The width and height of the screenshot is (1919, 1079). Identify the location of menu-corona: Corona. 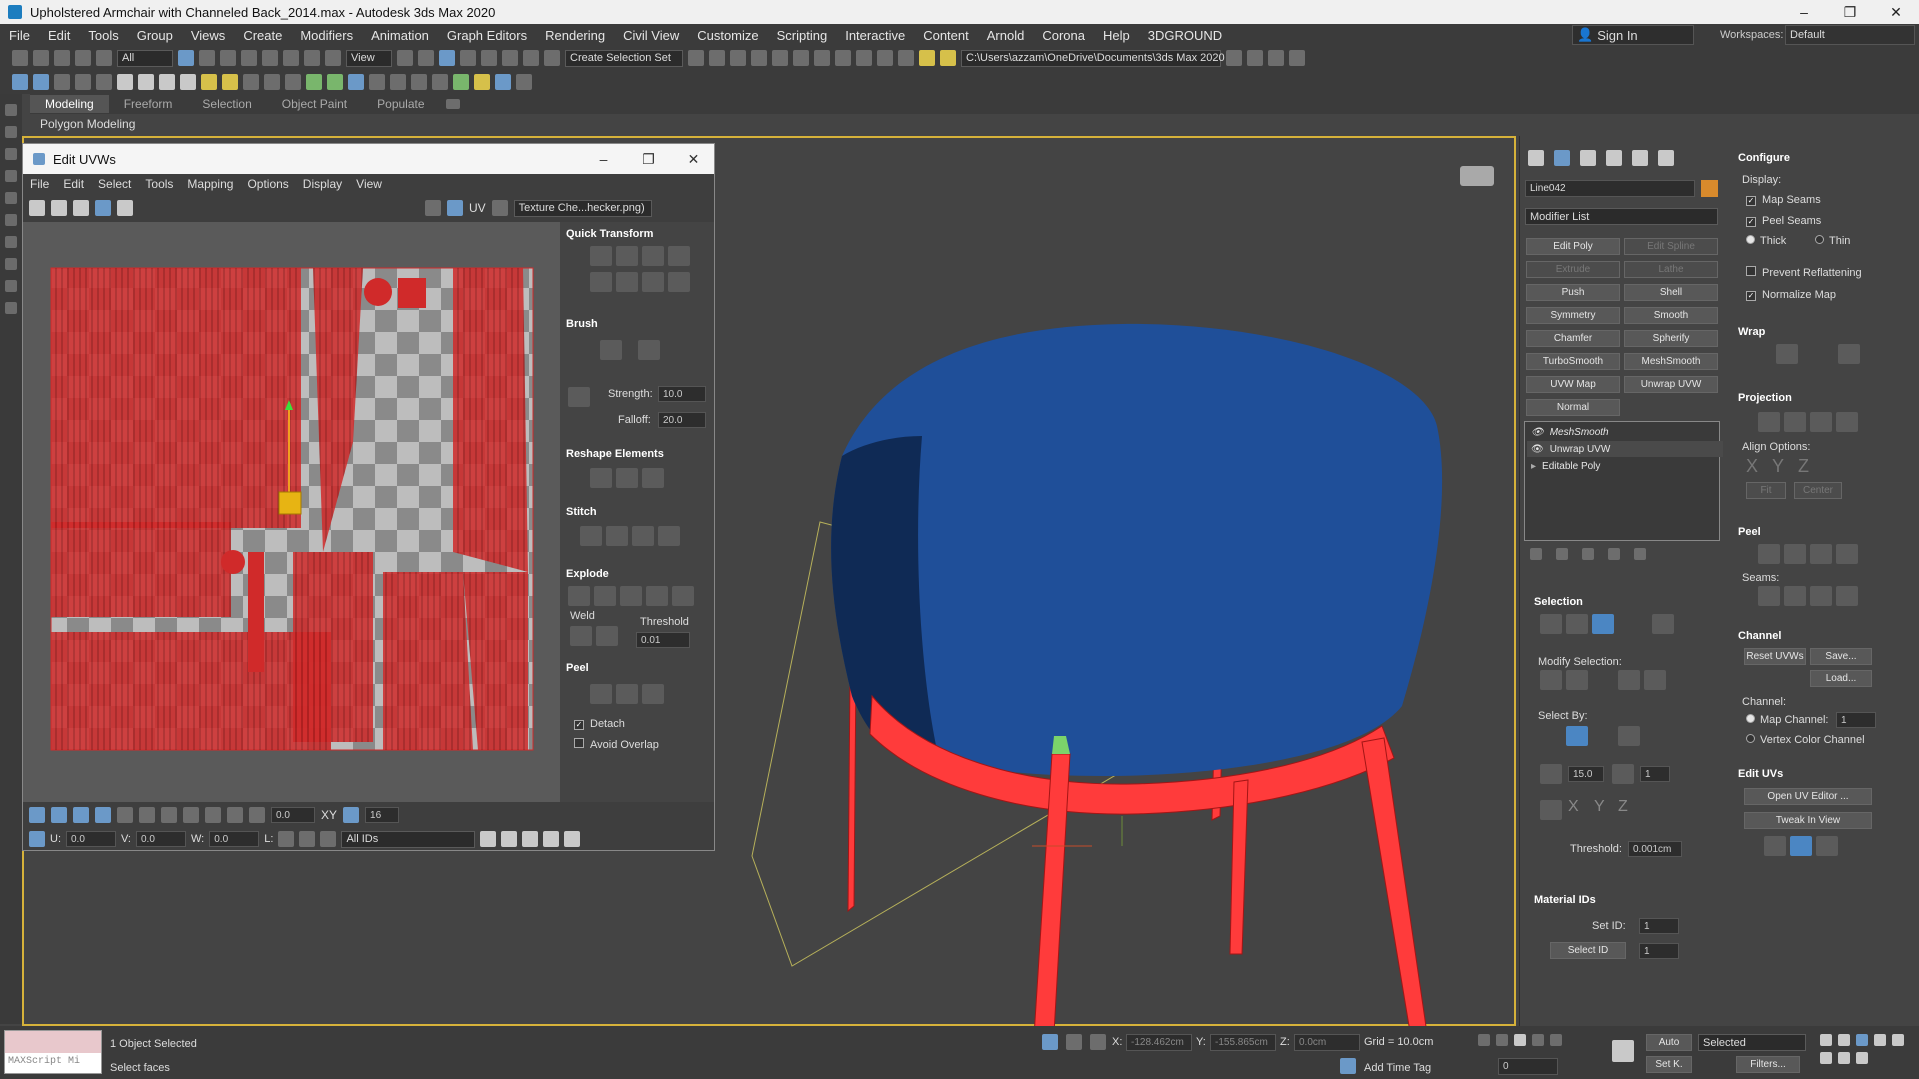
(1063, 35).